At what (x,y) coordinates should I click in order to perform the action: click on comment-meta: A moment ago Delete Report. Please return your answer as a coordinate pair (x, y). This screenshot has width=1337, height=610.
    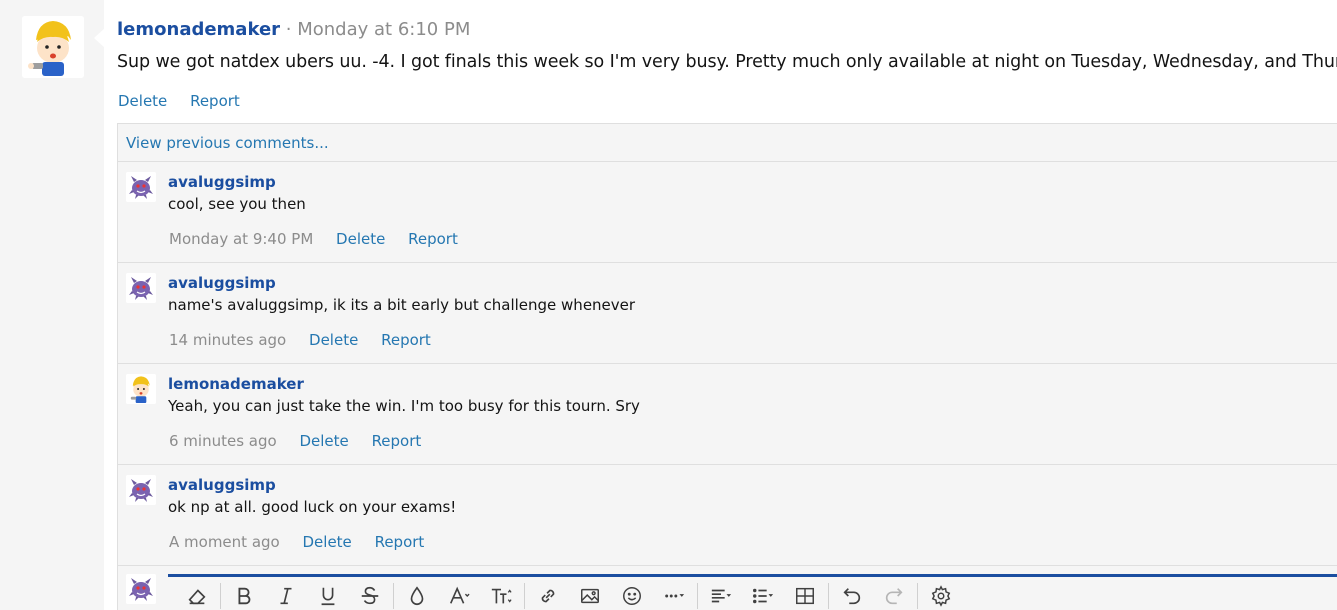
    Looking at the image, I should click on (305, 542).